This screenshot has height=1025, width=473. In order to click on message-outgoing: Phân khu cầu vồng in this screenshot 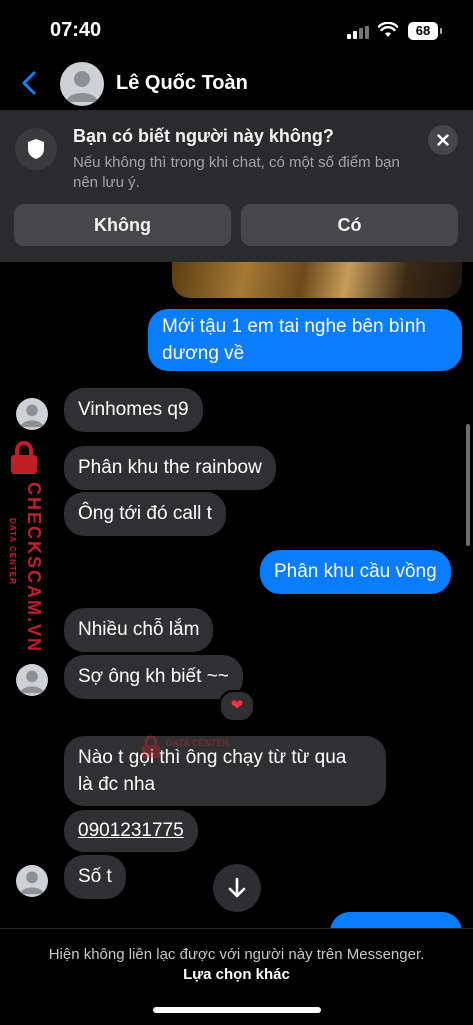, I will do `click(355, 572)`.